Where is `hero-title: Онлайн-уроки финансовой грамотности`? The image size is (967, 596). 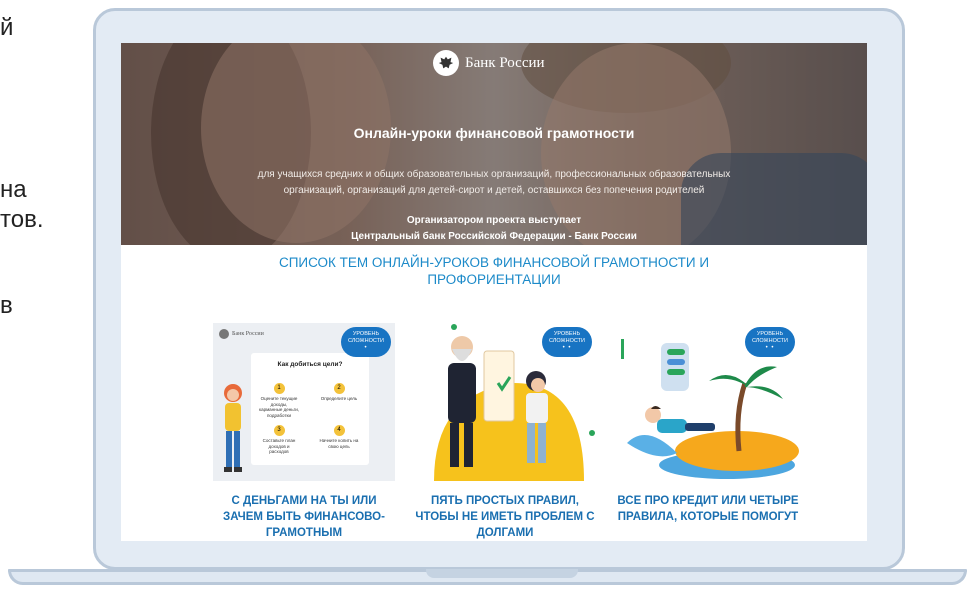
hero-title: Онлайн-уроки финансовой грамотности is located at coordinates (494, 133).